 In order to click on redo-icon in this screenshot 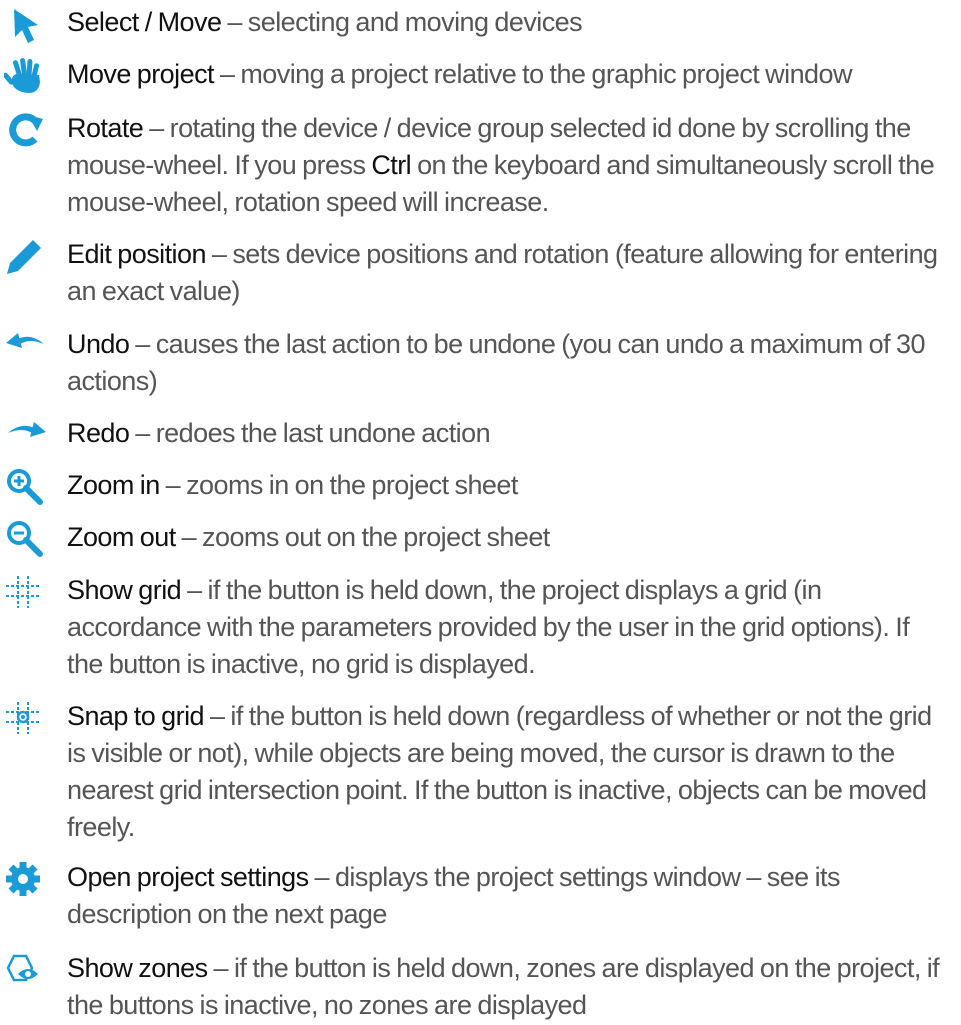, I will do `click(26, 435)`.